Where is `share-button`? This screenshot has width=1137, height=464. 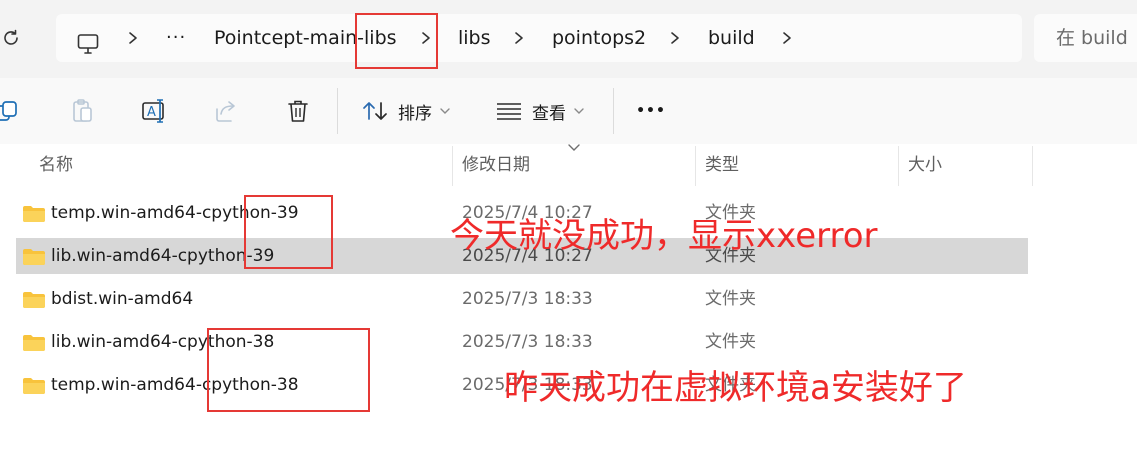
share-button is located at coordinates (226, 111).